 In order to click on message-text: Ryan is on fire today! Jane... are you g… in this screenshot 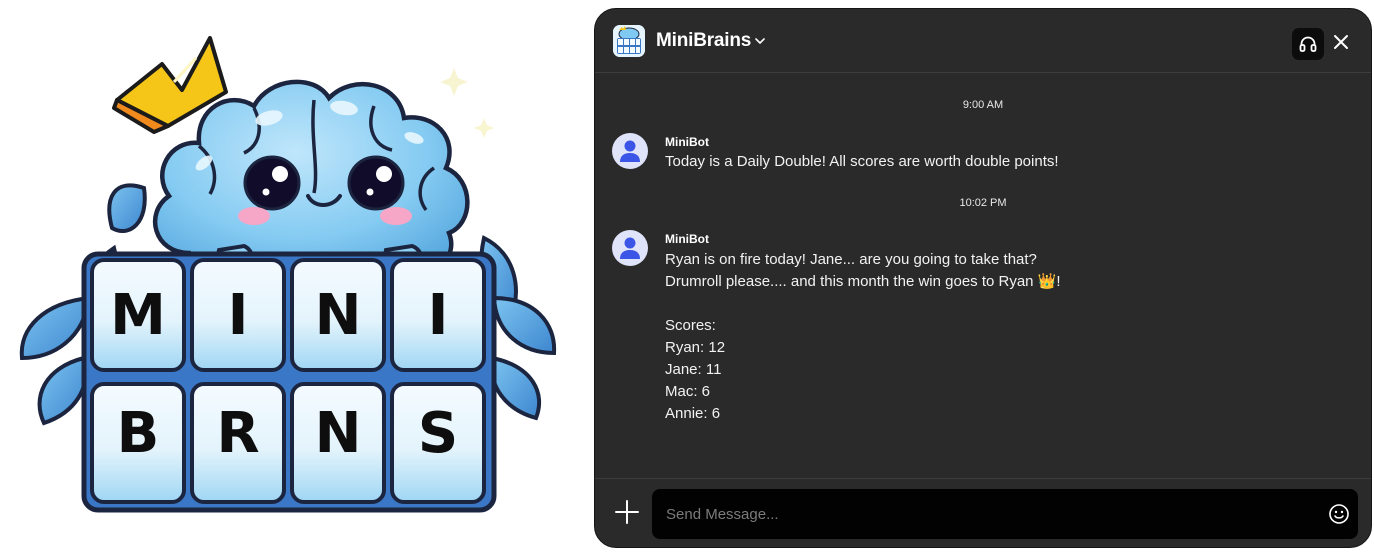, I will do `click(863, 336)`.